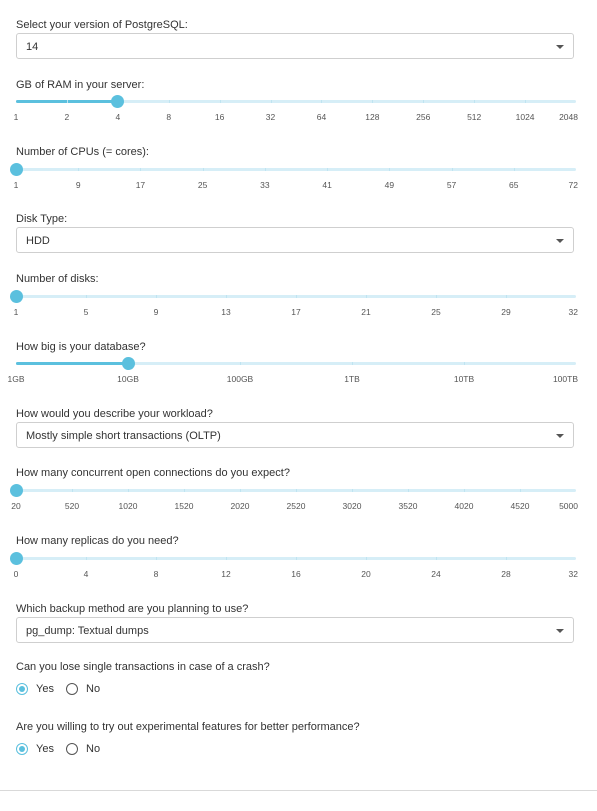 The width and height of the screenshot is (597, 811). I want to click on disks-slider: 1 5 9 13 17 21 25 29 32, so click(293, 305).